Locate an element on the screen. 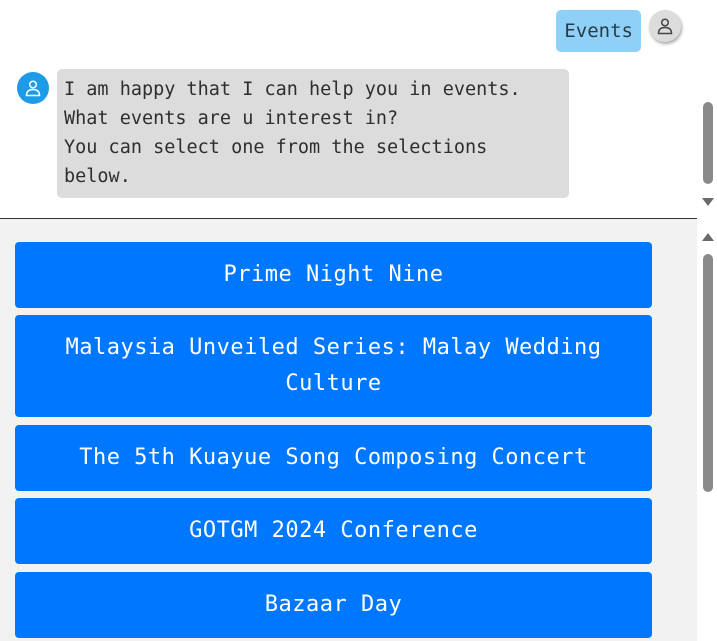 The width and height of the screenshot is (717, 641). options-scrollbar-thumb is located at coordinates (708, 373).